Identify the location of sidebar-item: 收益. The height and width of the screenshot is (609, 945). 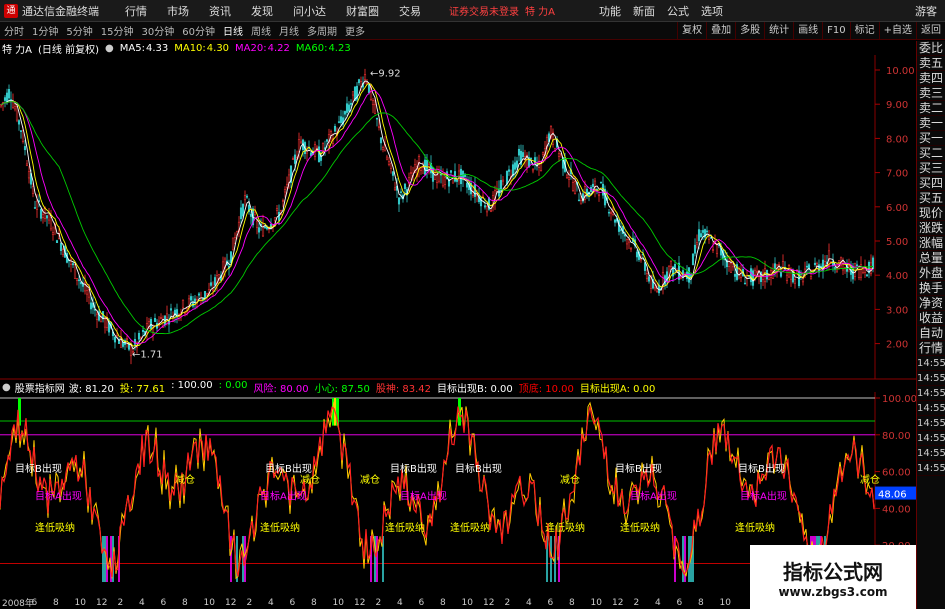
(931, 318).